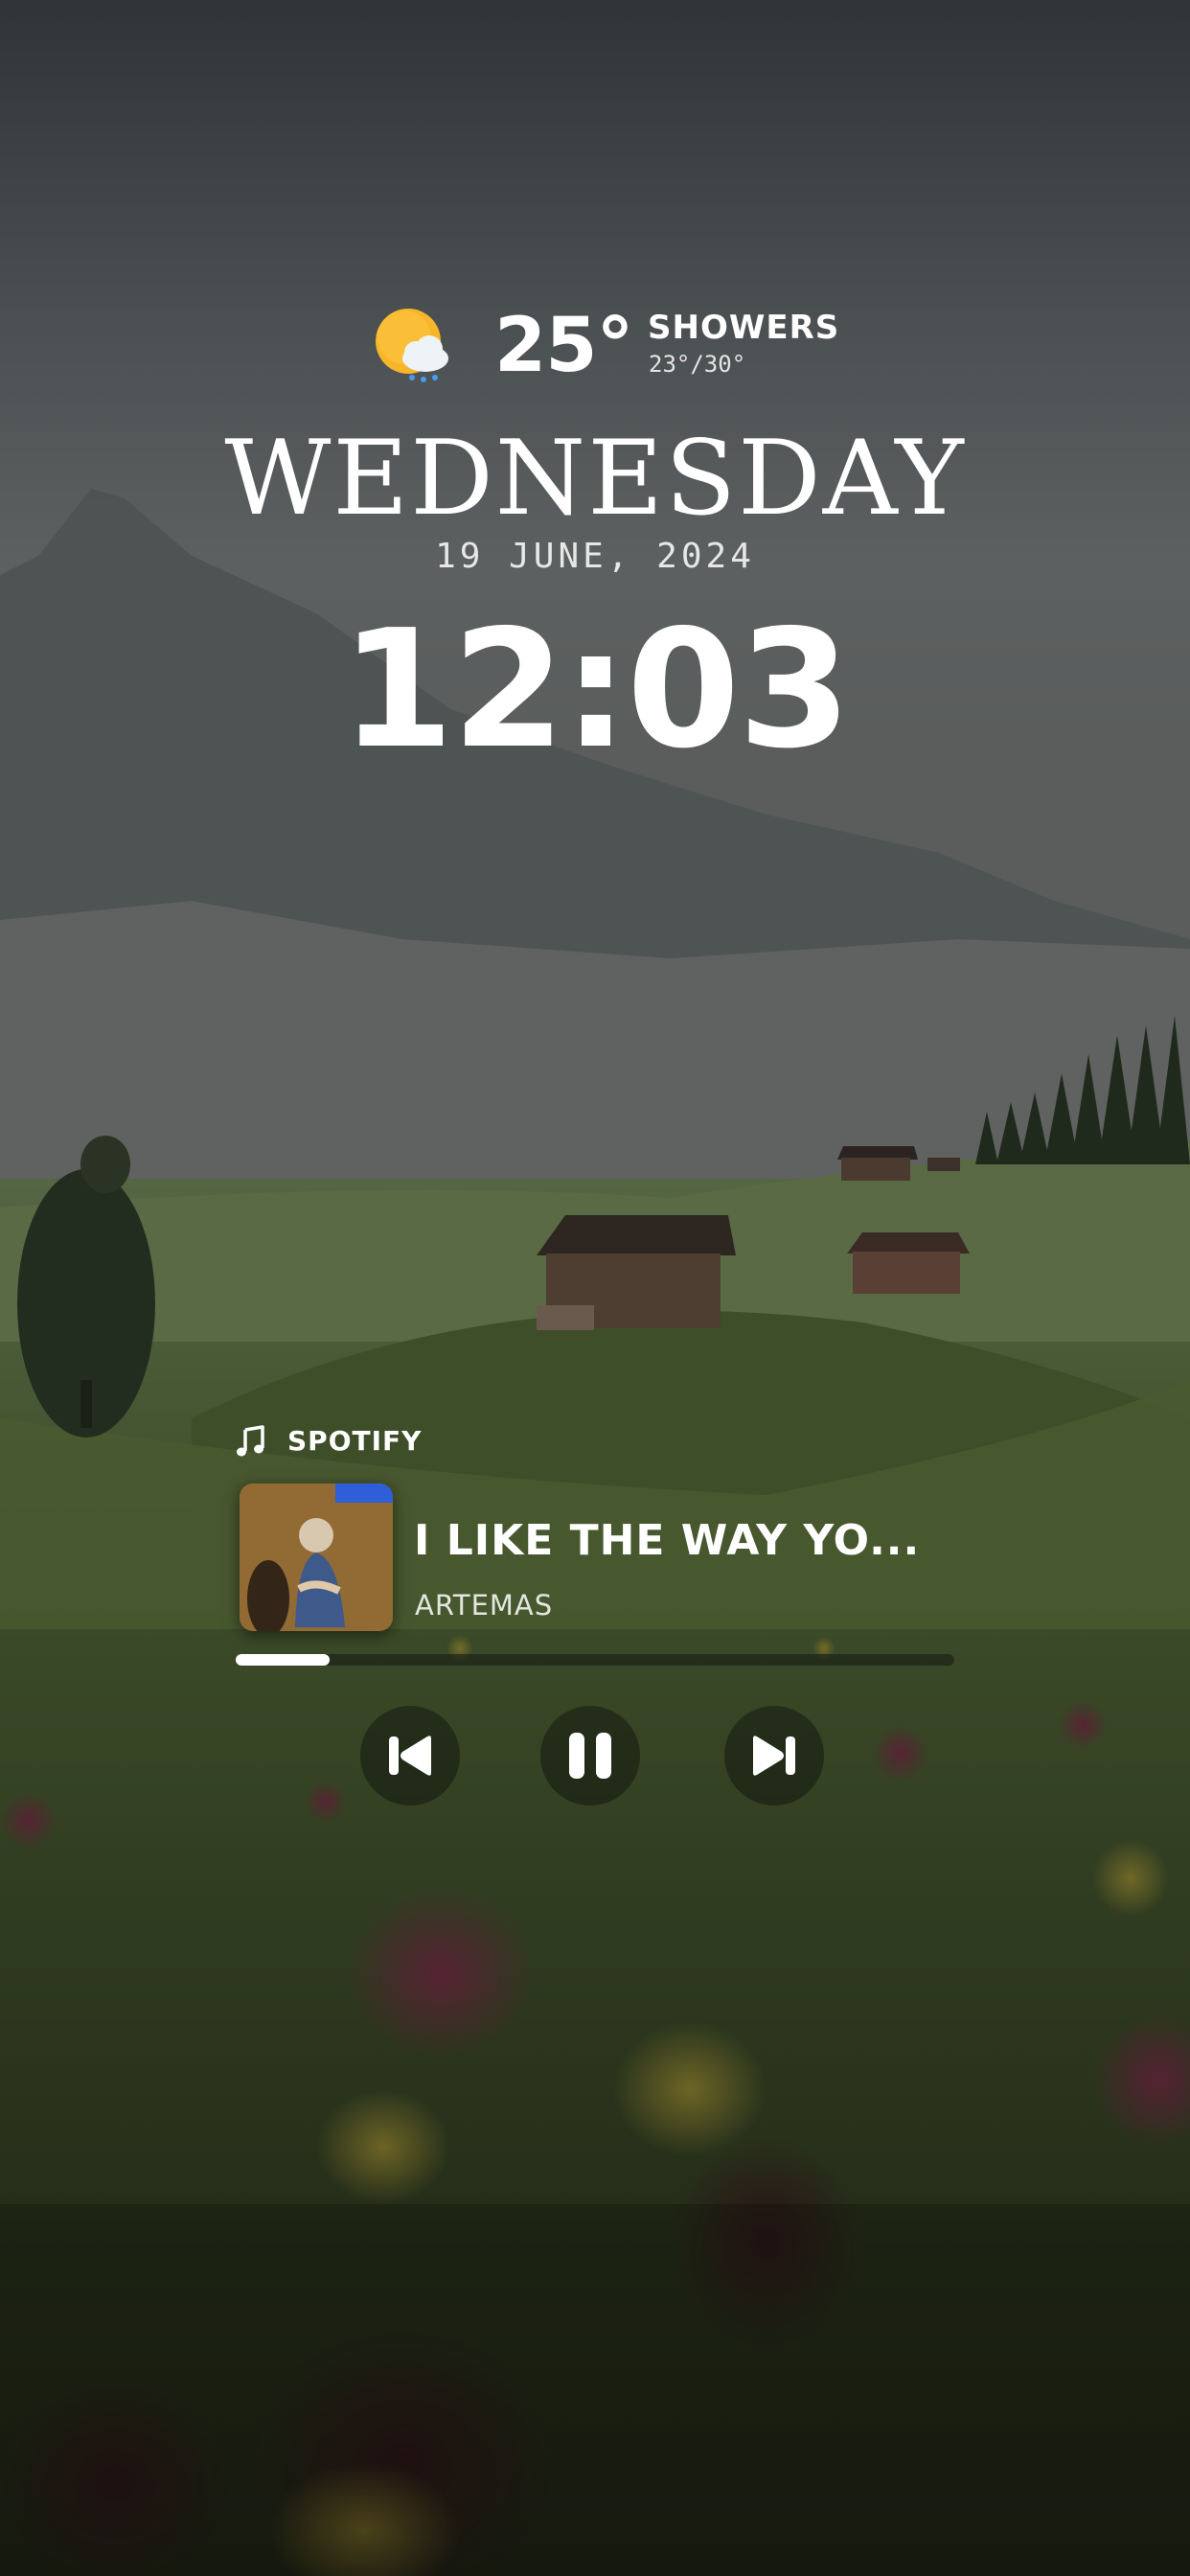  I want to click on pause-button, so click(590, 1756).